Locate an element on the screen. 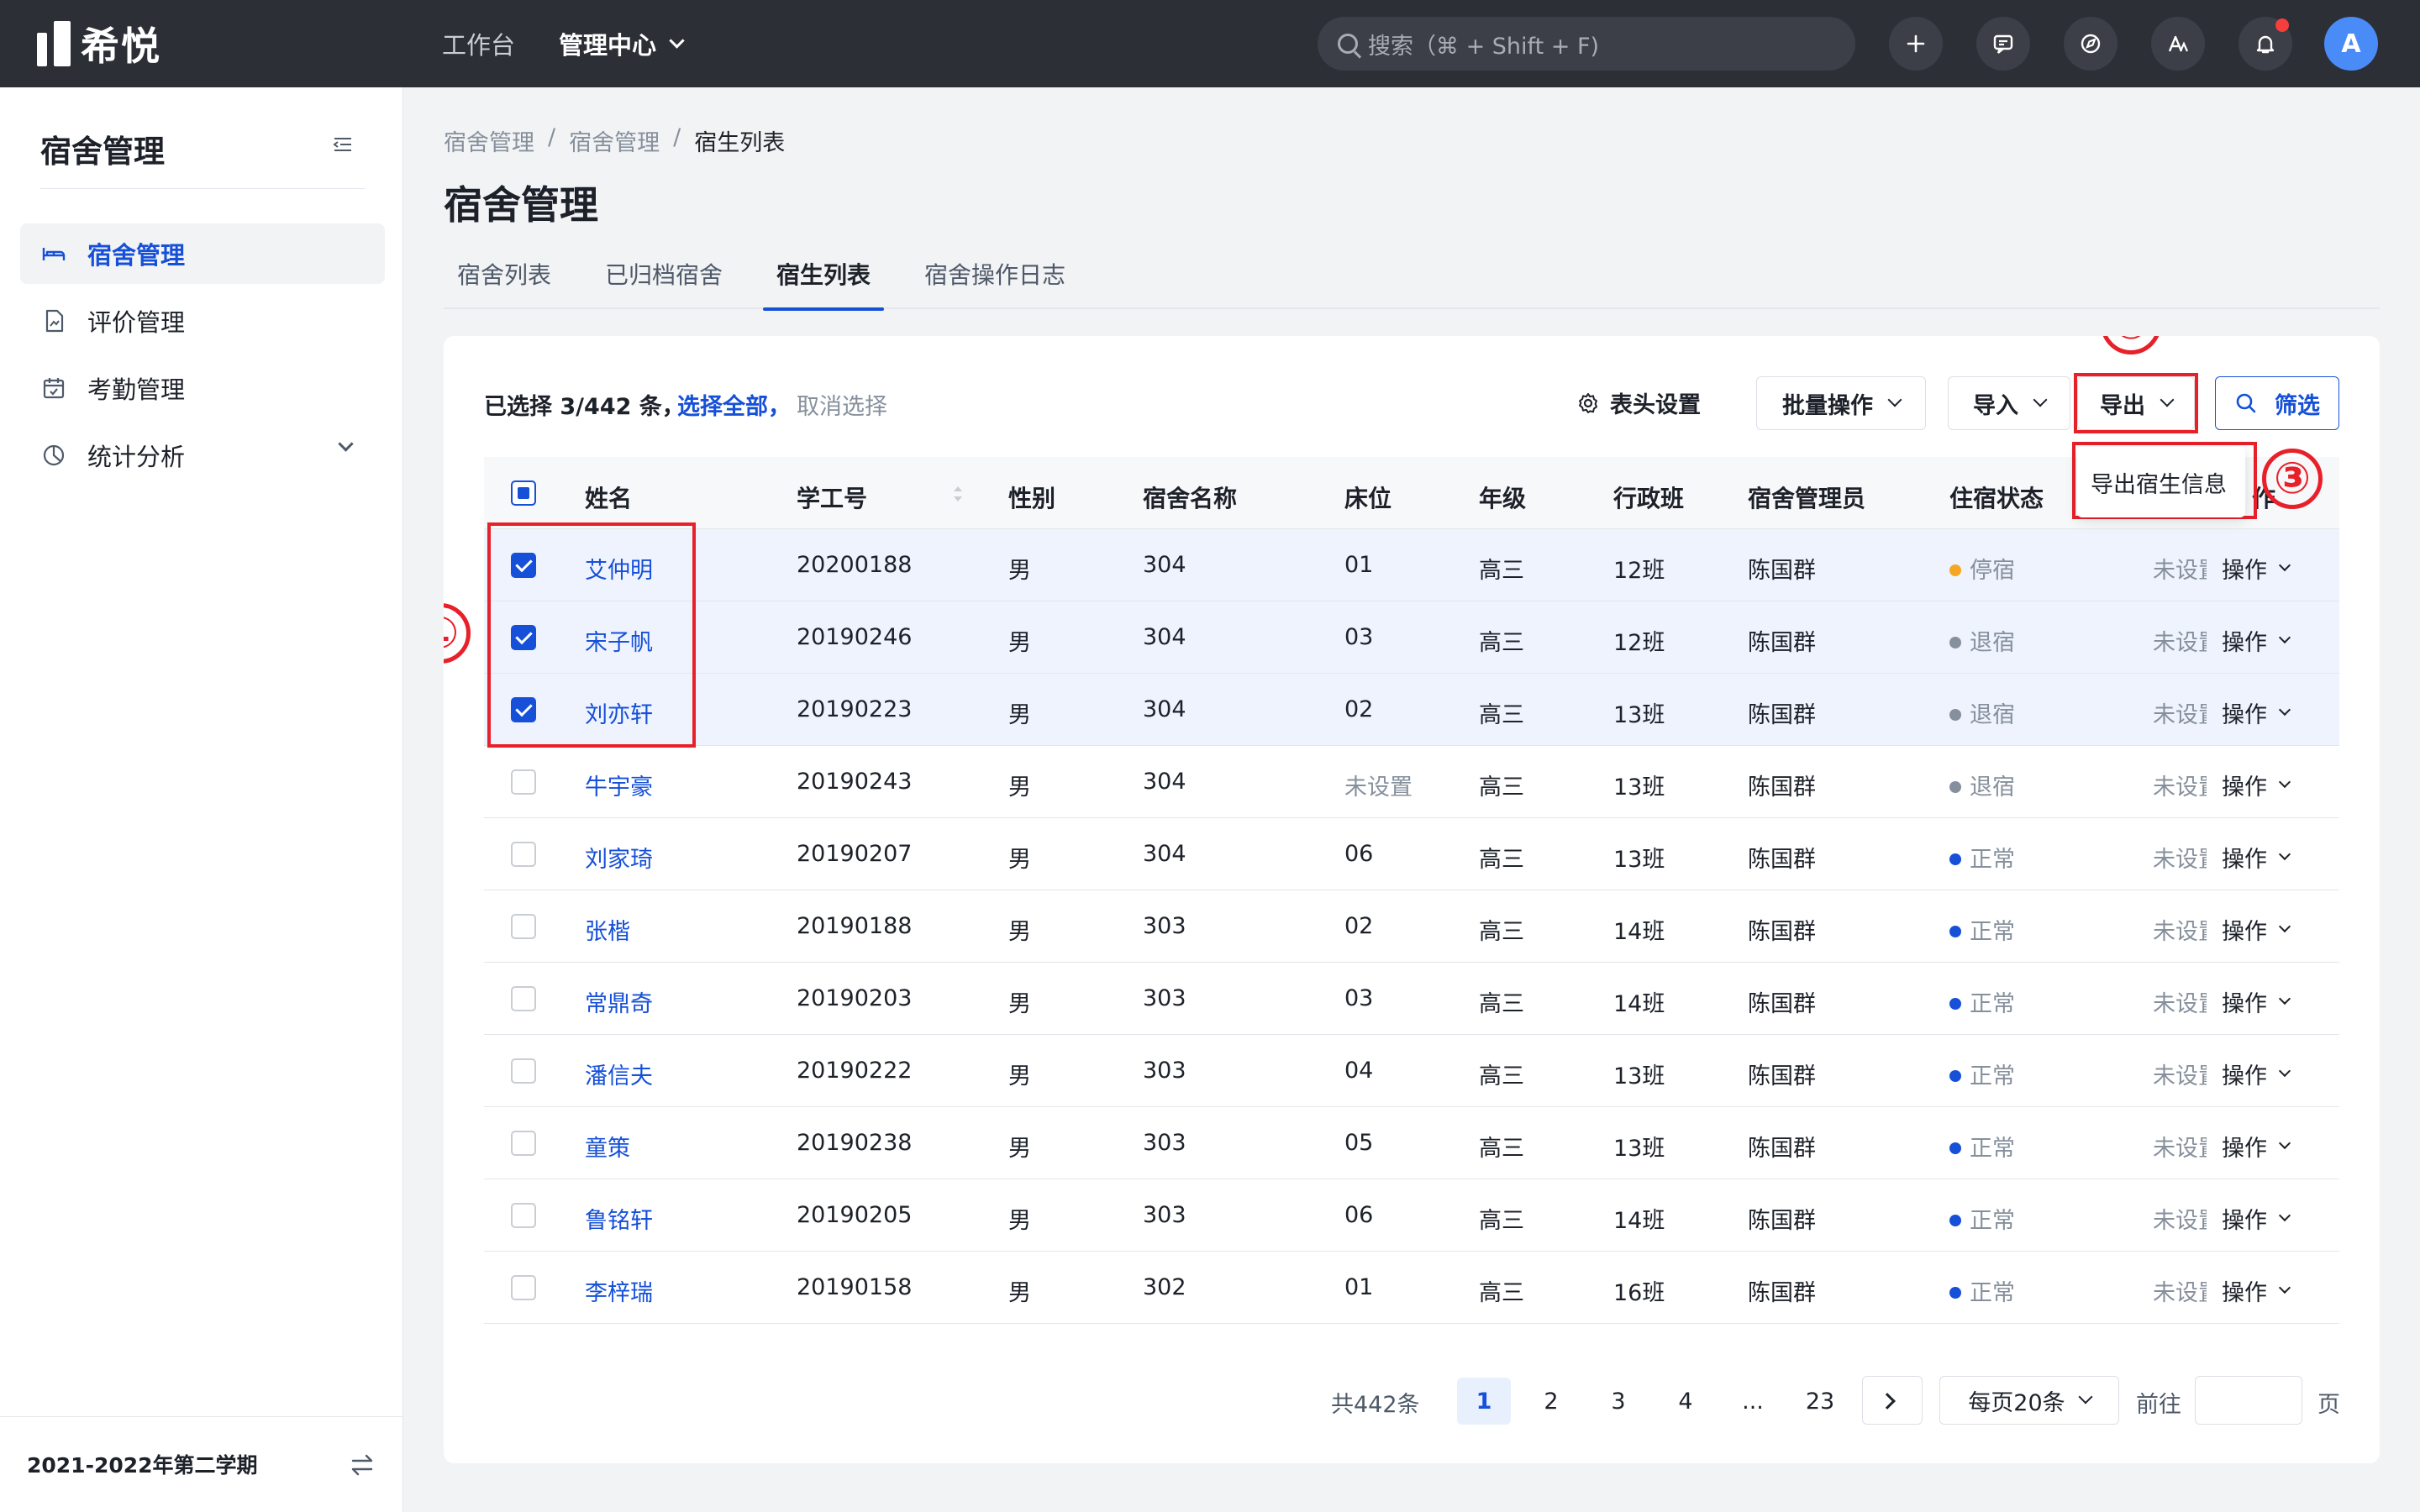 The height and width of the screenshot is (1512, 2420). next-page-button is located at coordinates (1892, 1400).